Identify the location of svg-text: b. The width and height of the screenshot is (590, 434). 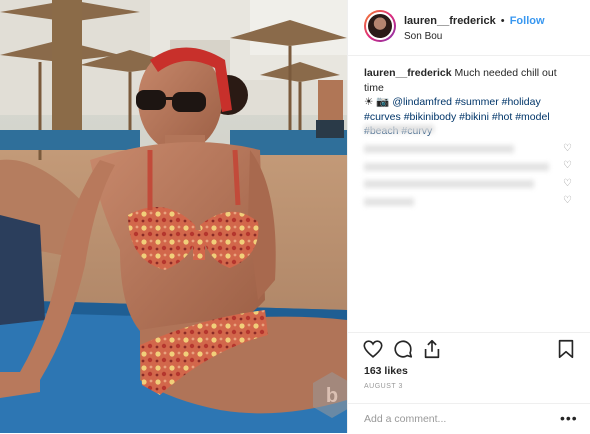
(332, 396).